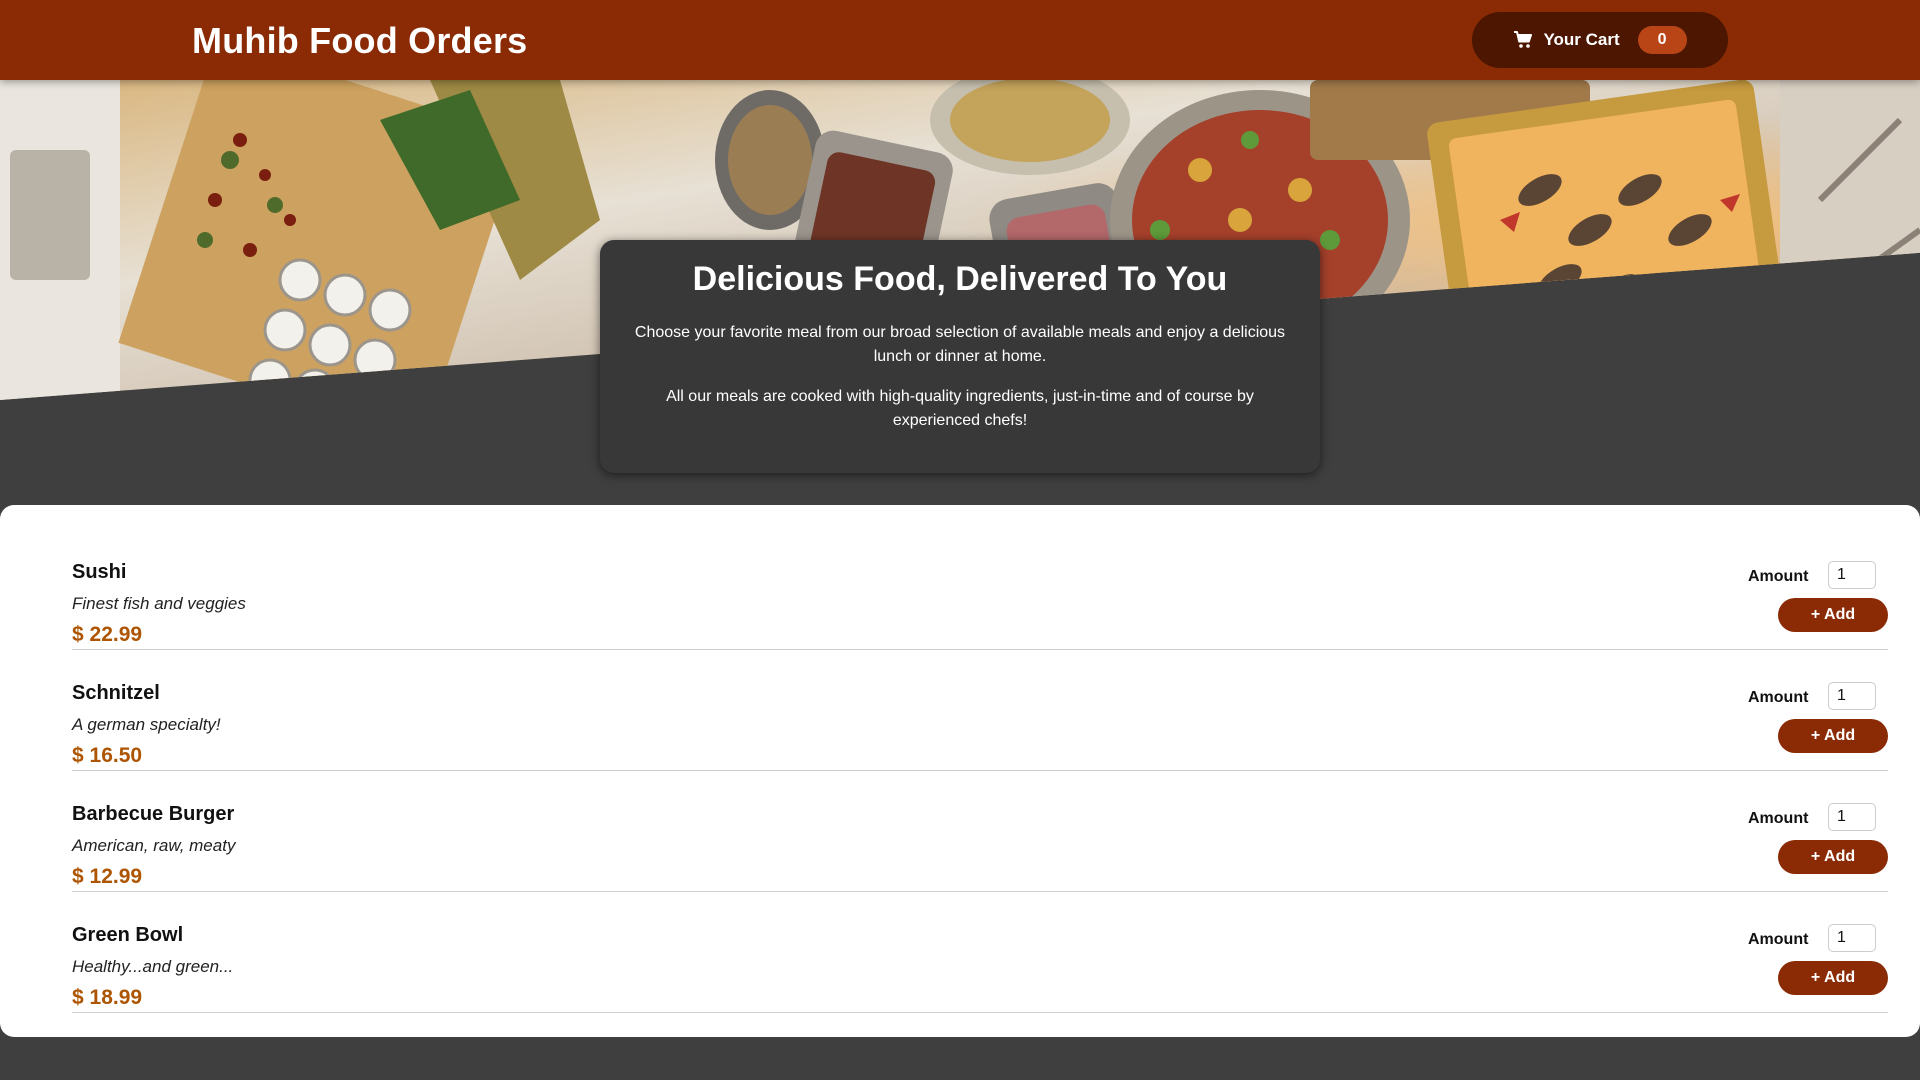 The width and height of the screenshot is (1920, 1080). What do you see at coordinates (116, 693) in the screenshot?
I see `meal-name: Schnitzel` at bounding box center [116, 693].